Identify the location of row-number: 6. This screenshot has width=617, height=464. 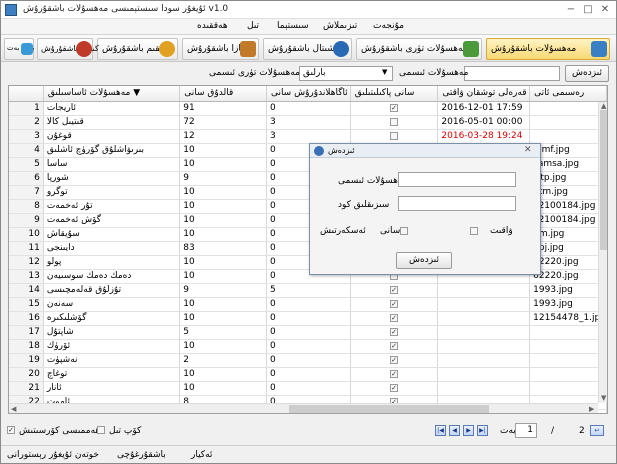
(26, 178).